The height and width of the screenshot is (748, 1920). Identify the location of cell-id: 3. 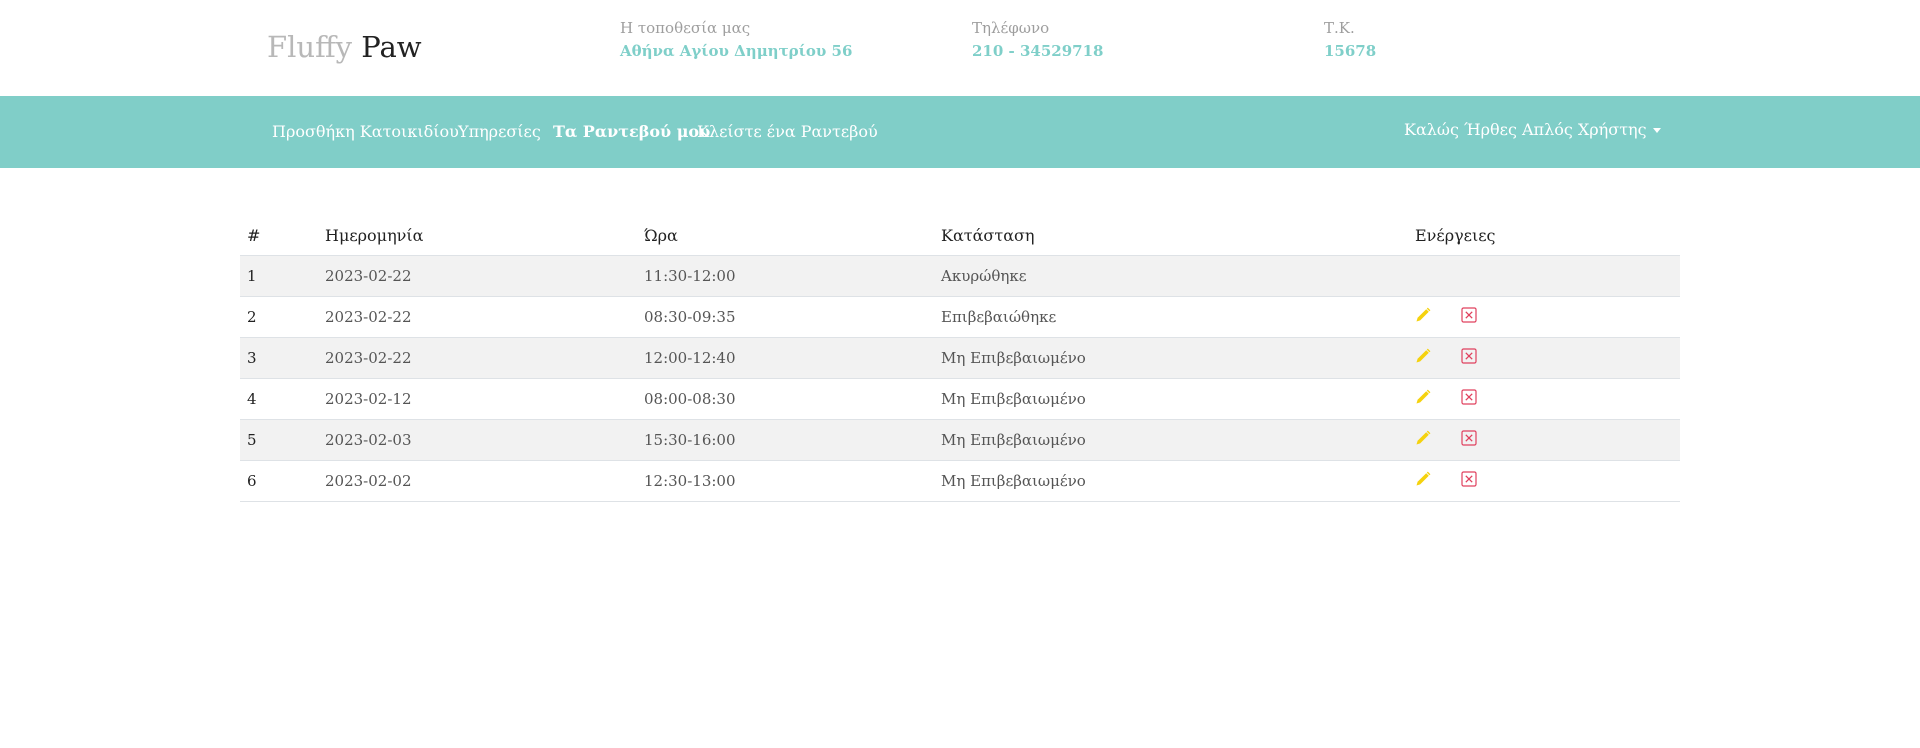
(279, 358).